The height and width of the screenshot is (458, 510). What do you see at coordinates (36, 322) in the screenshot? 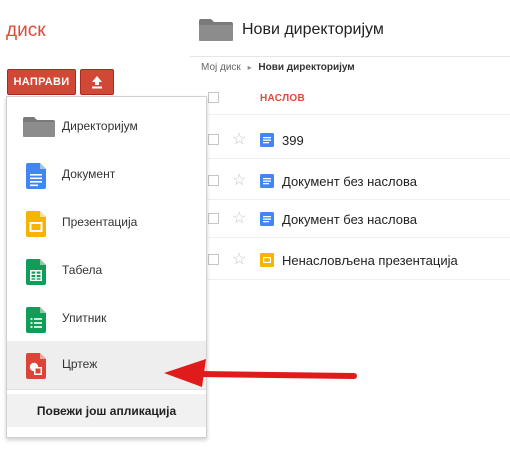
I see `forms-icon` at bounding box center [36, 322].